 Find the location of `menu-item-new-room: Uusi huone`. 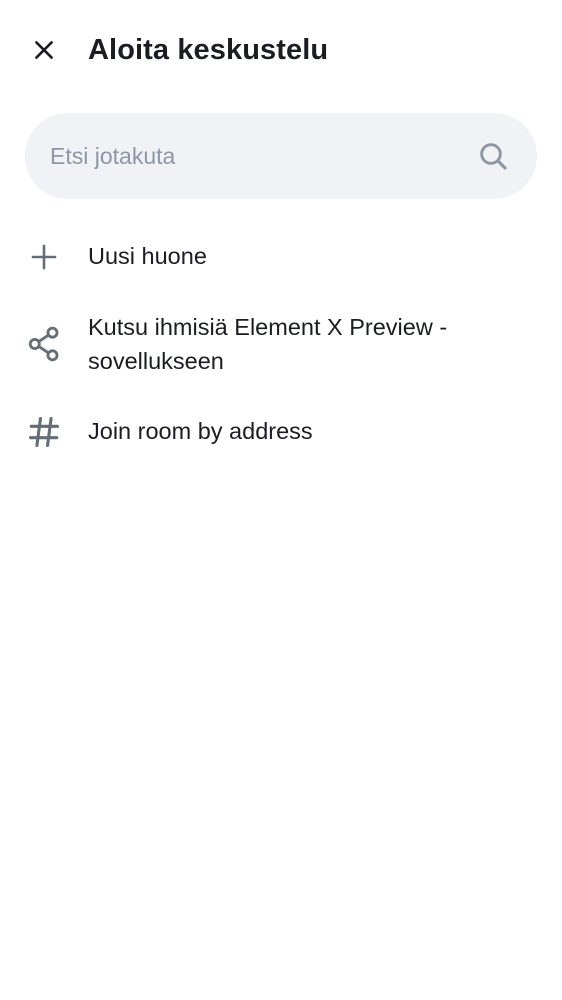

menu-item-new-room: Uusi huone is located at coordinates (281, 257).